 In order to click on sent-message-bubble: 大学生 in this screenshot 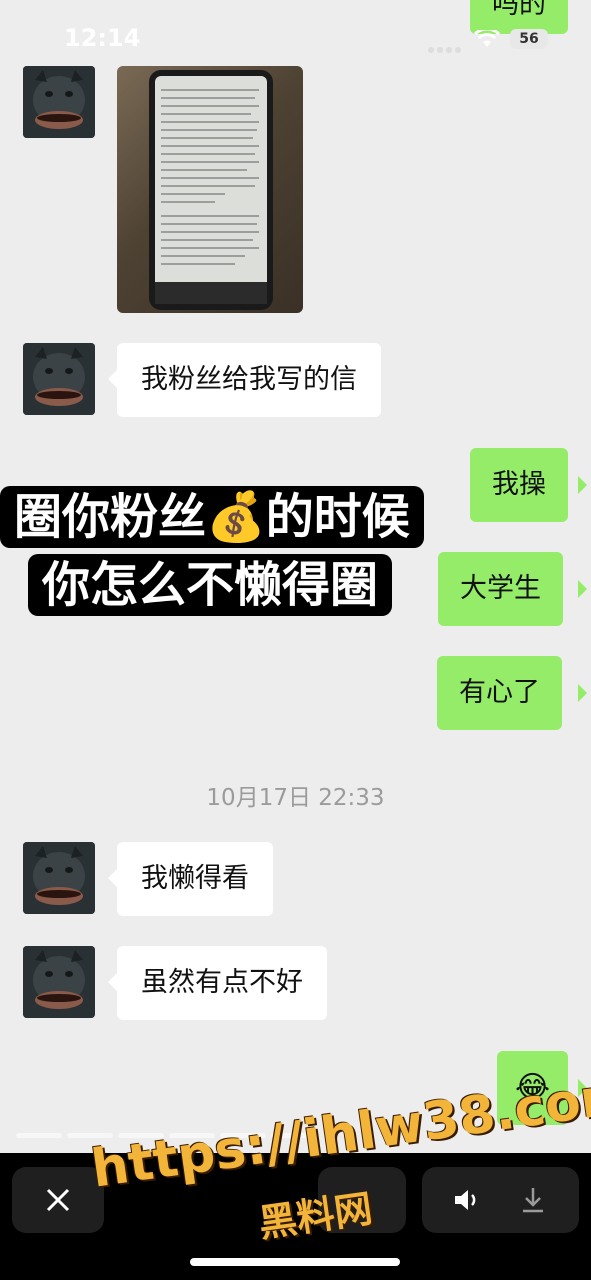, I will do `click(500, 589)`.